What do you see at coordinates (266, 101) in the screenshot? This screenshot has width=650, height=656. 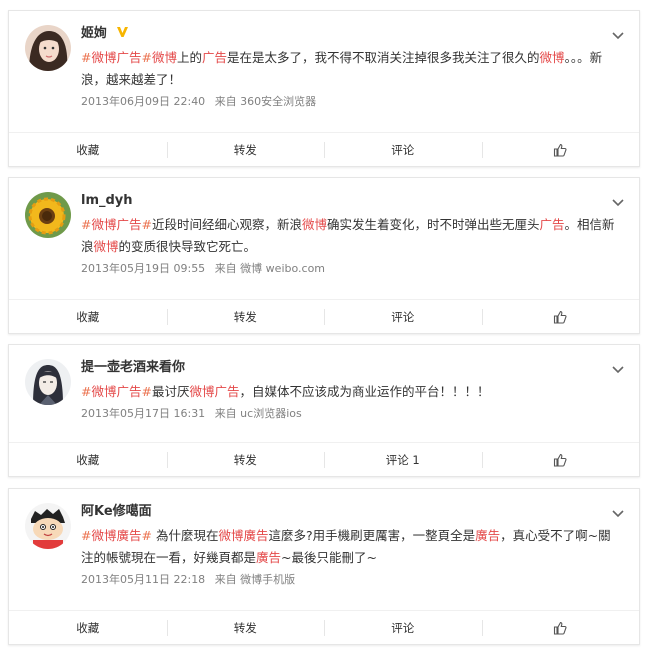 I see `post-source: 来自 360安全浏览器` at bounding box center [266, 101].